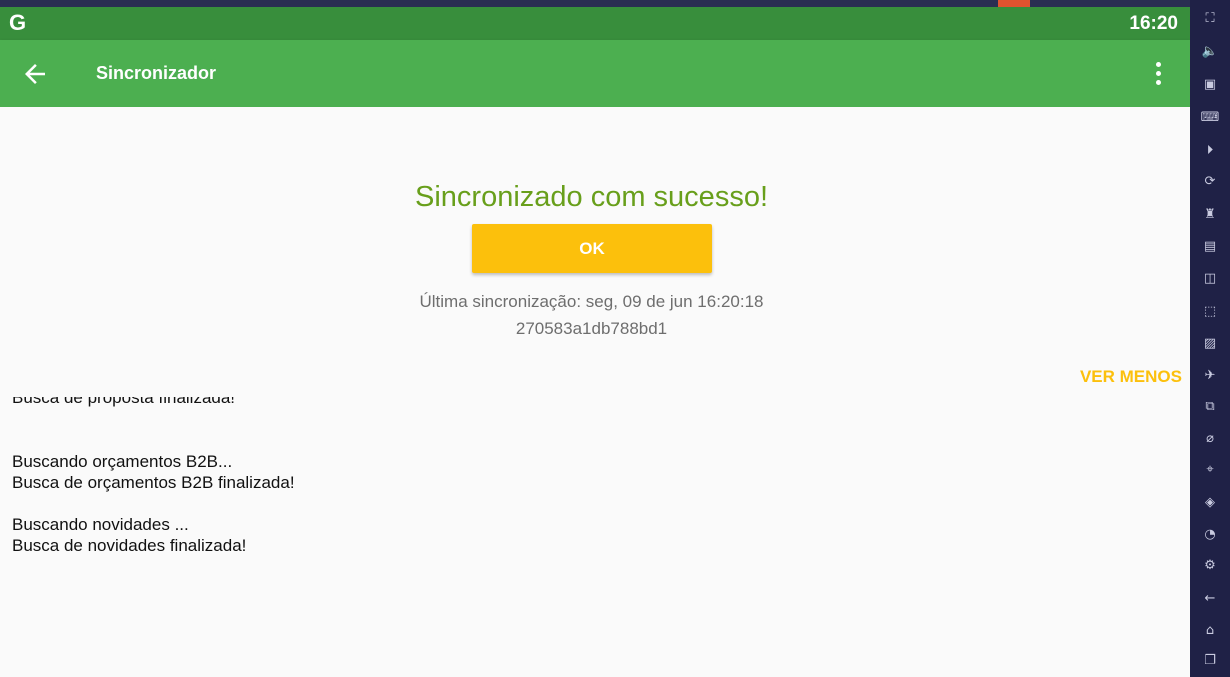  I want to click on erase-icon: ⌀, so click(1210, 439).